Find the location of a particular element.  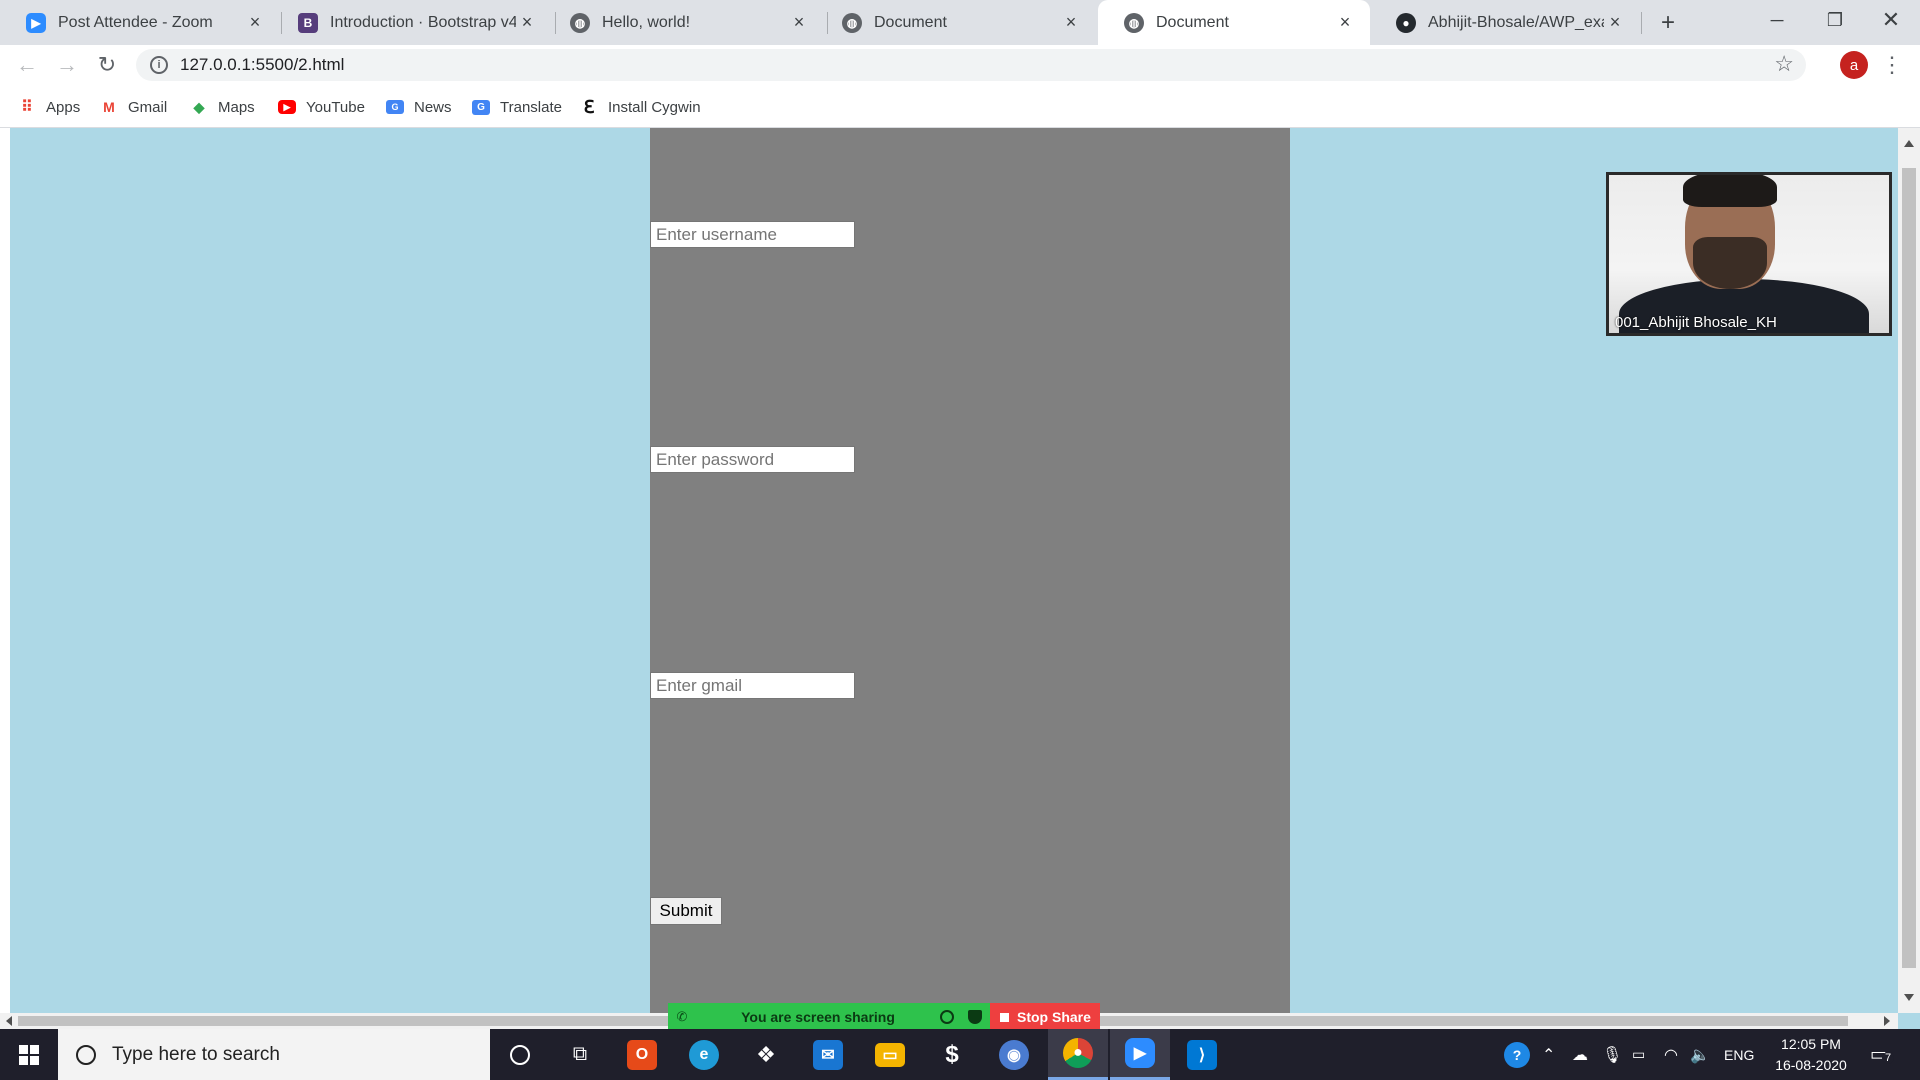

battery-icon: ▭ is located at coordinates (1638, 1054).